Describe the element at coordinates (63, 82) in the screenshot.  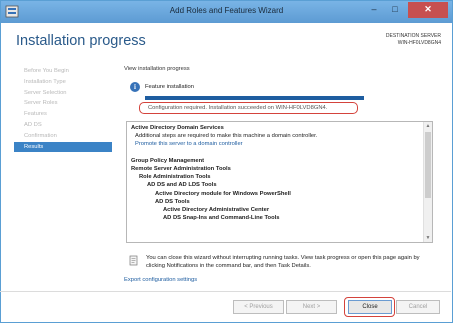
I see `nav-item-installation-type: Installation Type` at that location.